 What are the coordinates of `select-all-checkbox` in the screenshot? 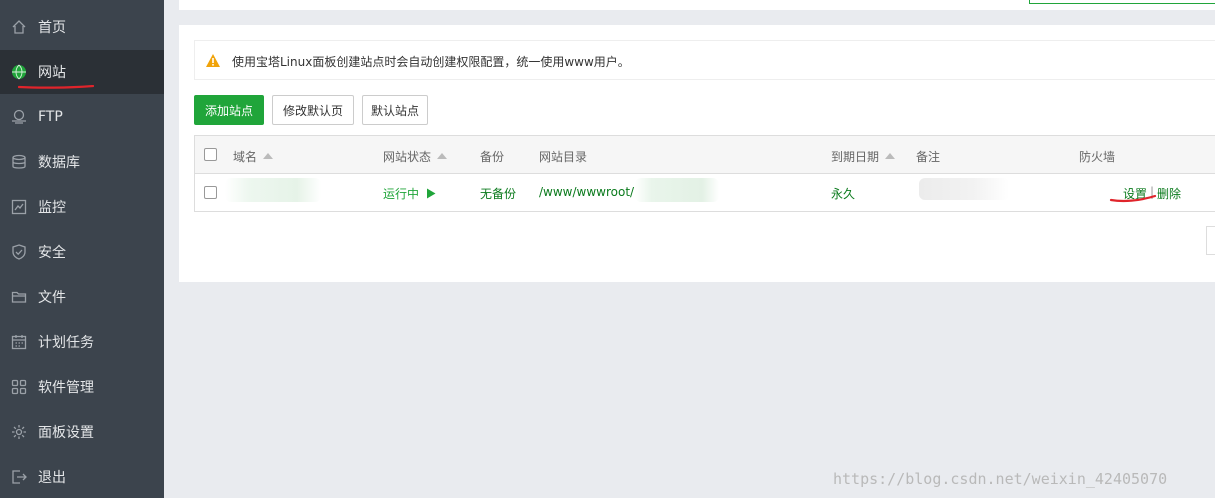 It's located at (210, 154).